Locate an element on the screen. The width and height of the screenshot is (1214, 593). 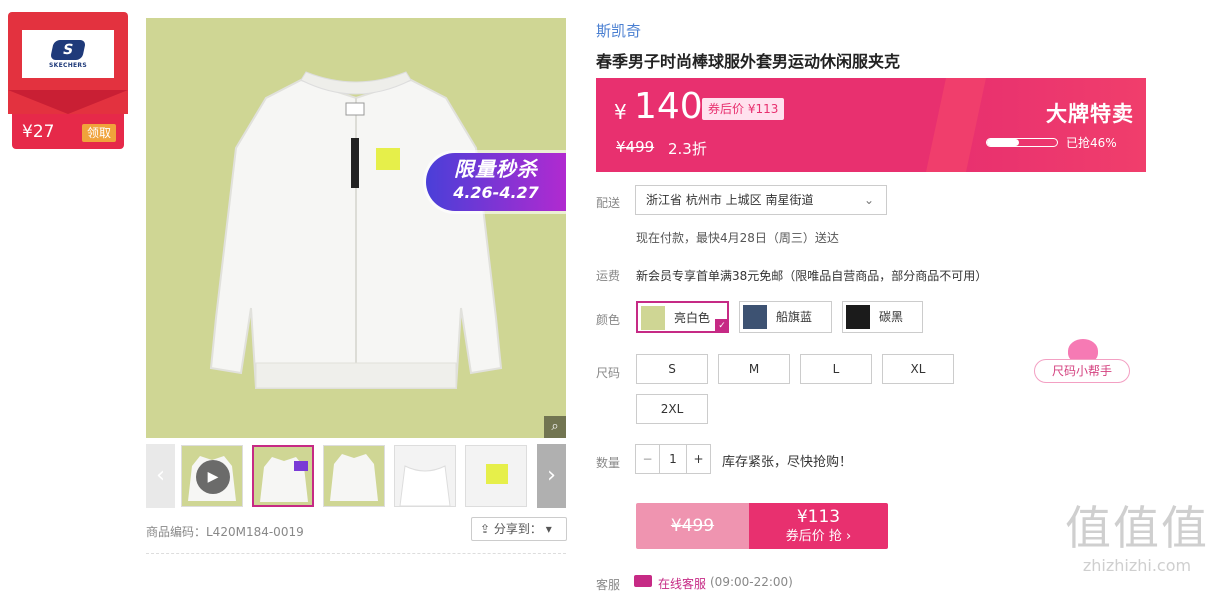
flash-sale-dates: 4.26-4.27 is located at coordinates (496, 192).